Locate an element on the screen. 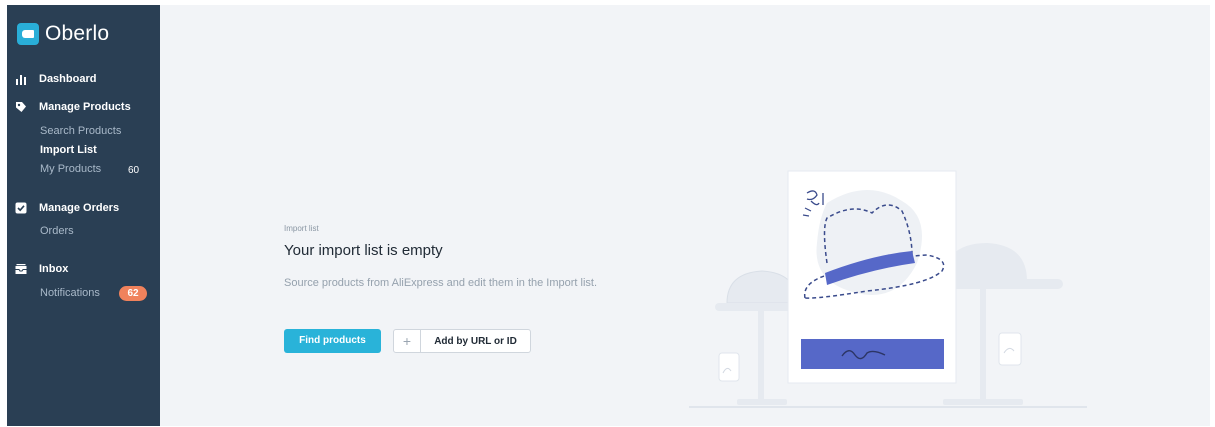  product-card-graphic is located at coordinates (872, 277).